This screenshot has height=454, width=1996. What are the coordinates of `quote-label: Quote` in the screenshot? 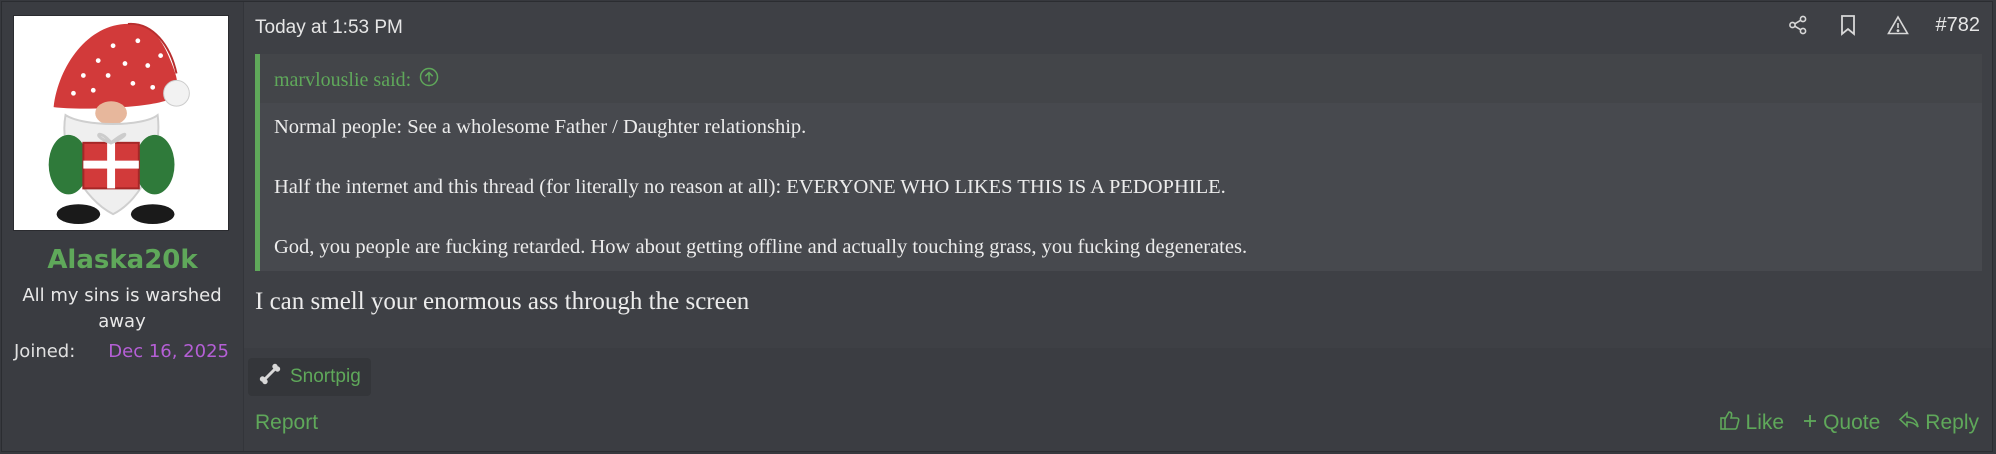 It's located at (1852, 422).